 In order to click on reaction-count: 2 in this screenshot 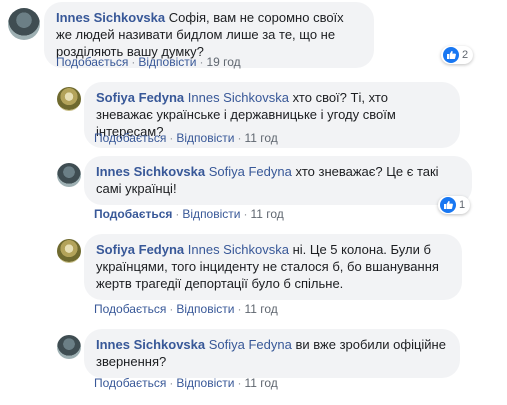, I will do `click(457, 55)`.